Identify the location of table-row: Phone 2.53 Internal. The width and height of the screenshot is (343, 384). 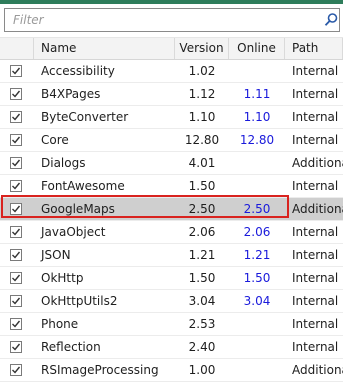
(171, 324).